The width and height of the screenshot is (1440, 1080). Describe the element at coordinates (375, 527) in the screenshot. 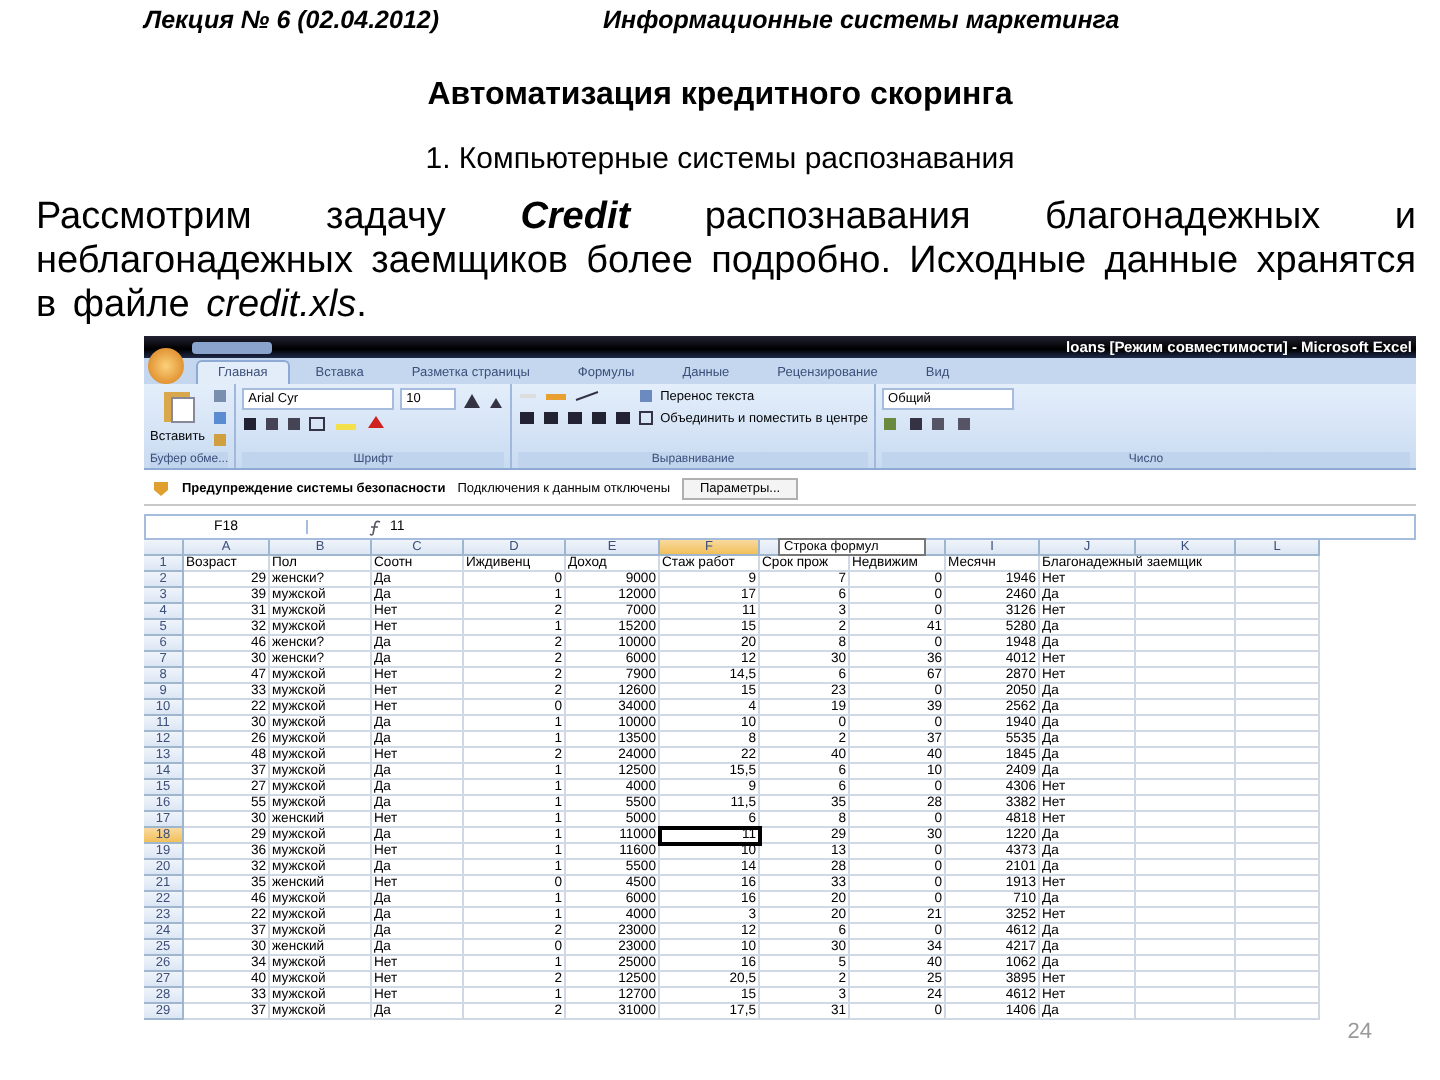

I see `function-icon` at that location.